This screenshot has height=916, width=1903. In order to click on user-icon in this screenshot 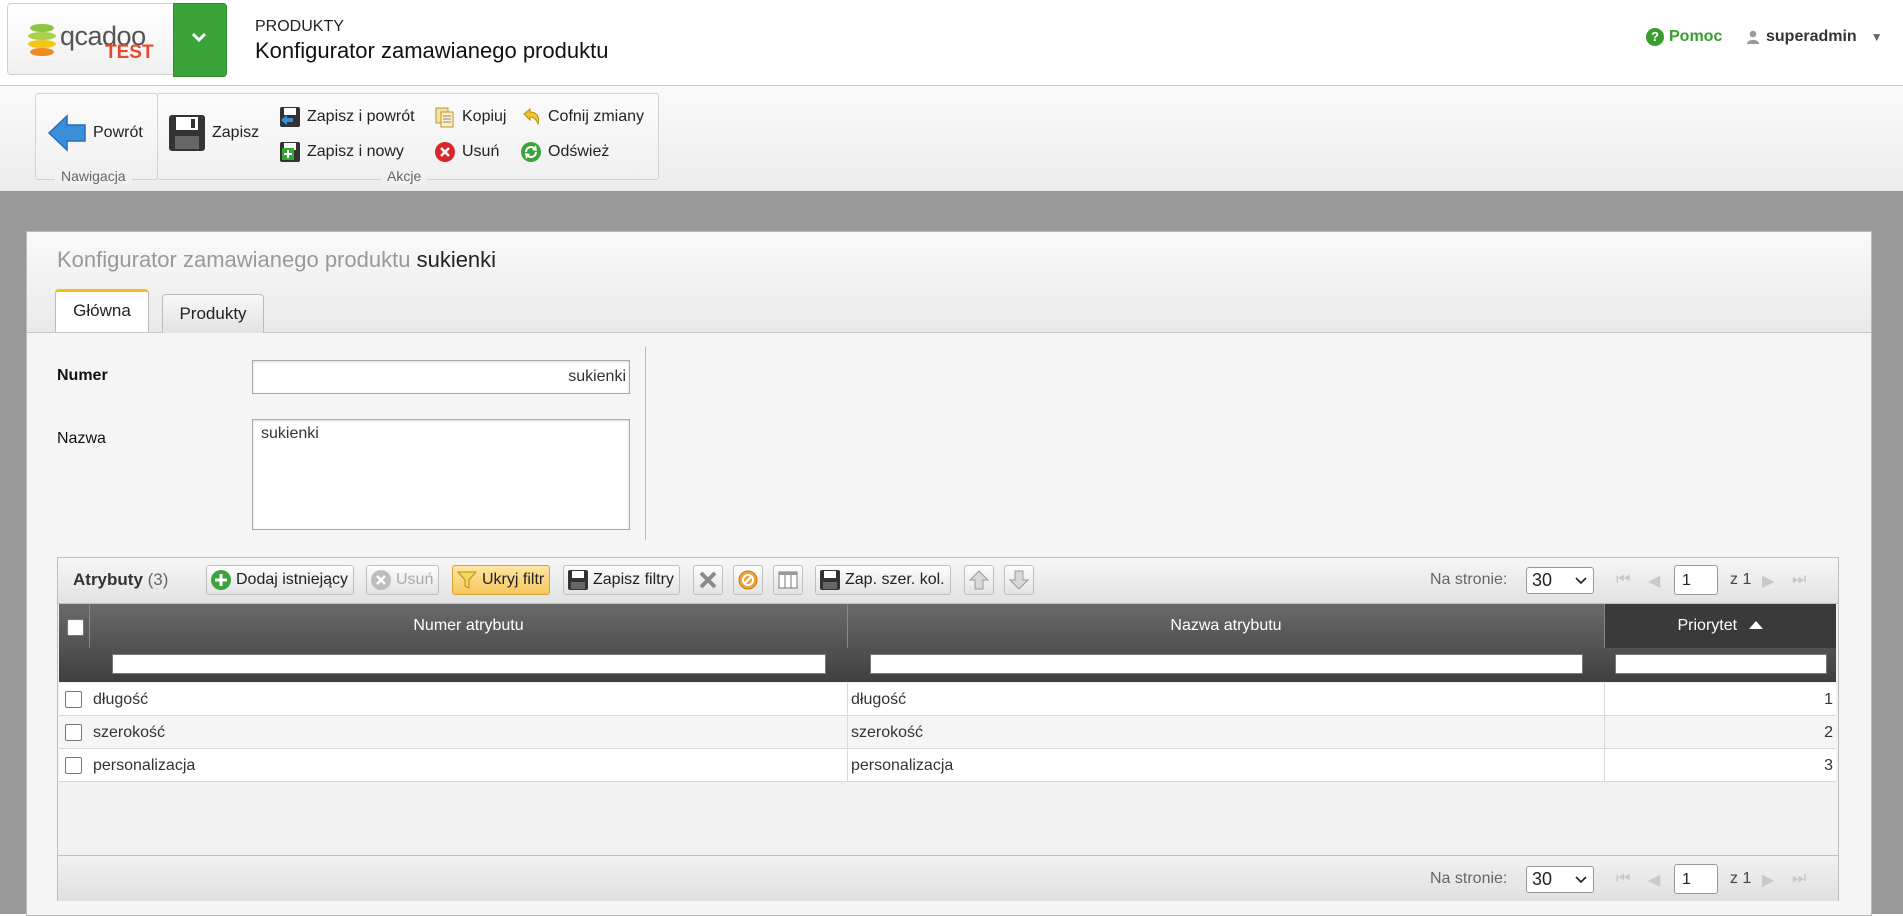, I will do `click(1753, 37)`.